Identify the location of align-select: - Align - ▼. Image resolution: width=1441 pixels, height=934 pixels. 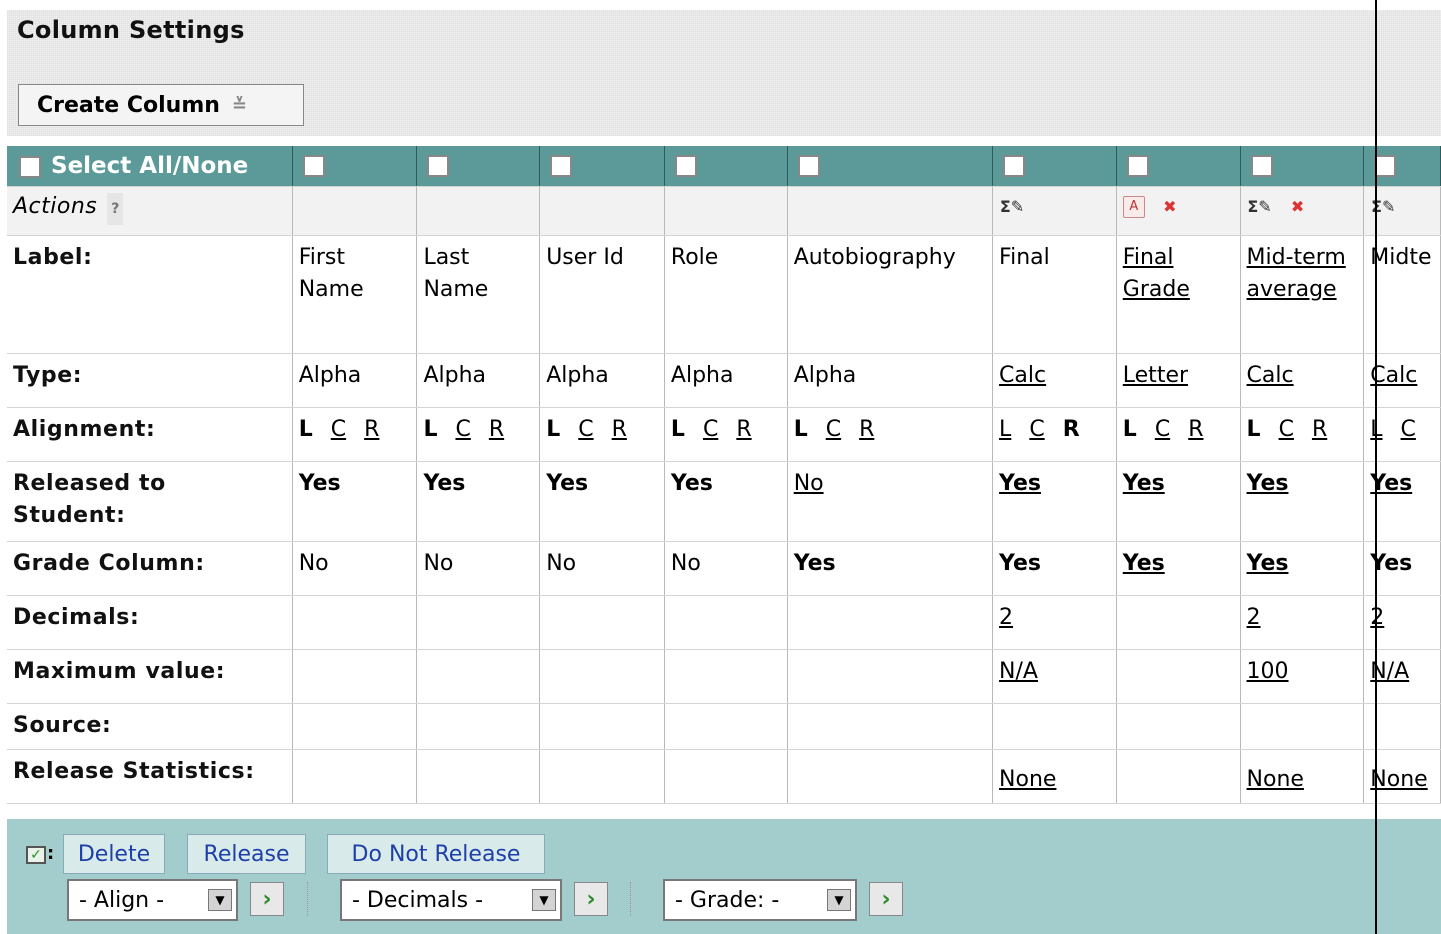
(152, 900).